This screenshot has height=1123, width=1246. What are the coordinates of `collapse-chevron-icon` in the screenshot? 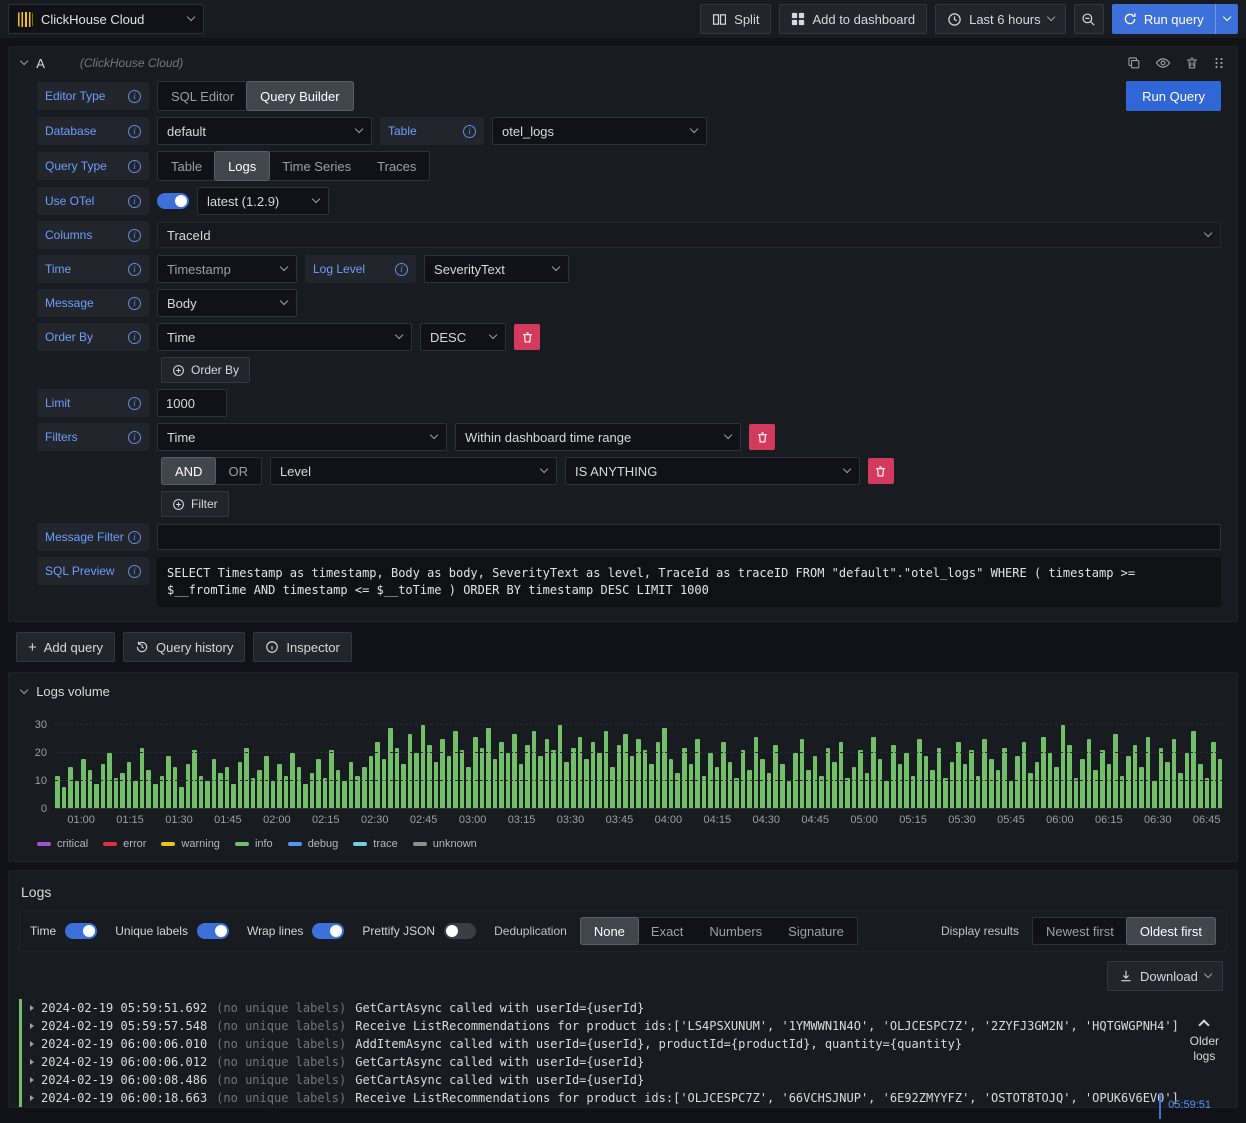 It's located at (24, 690).